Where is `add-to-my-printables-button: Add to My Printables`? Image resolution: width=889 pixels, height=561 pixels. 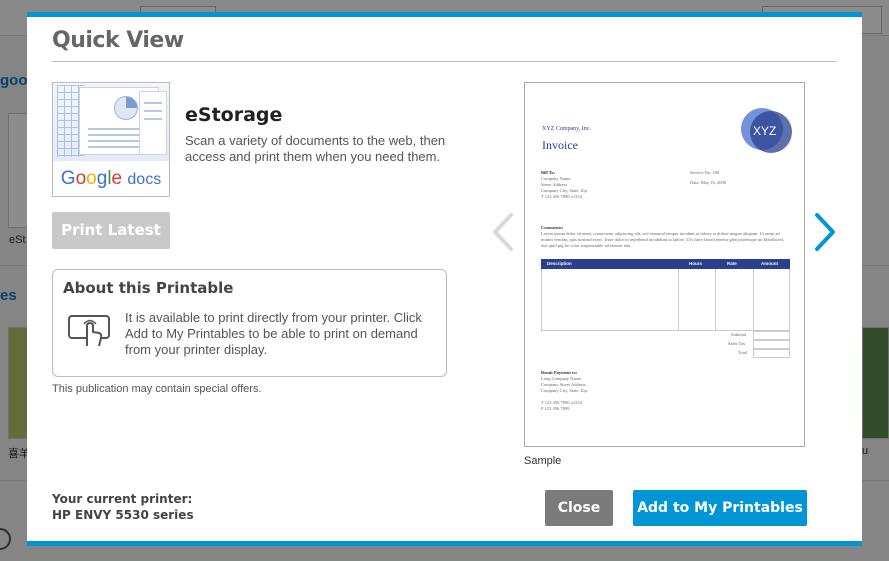
add-to-my-printables-button: Add to My Printables is located at coordinates (720, 508).